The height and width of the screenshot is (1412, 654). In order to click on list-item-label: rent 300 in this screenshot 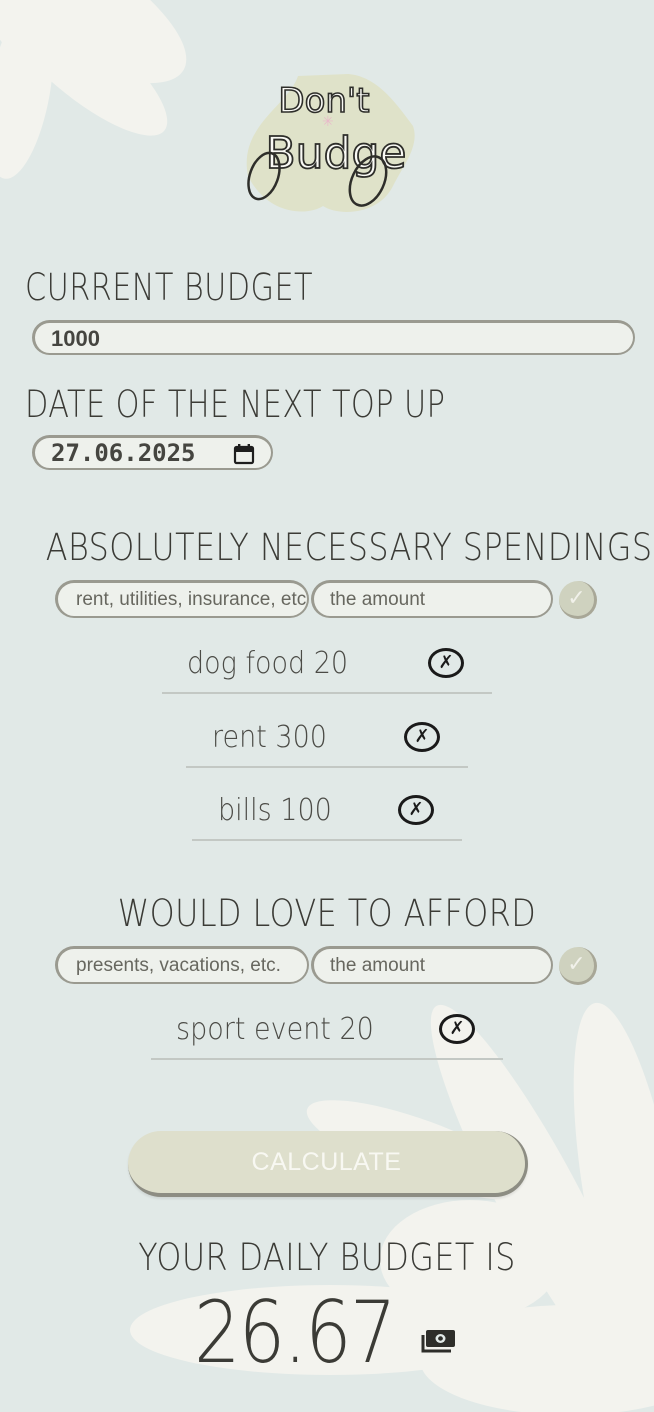, I will do `click(269, 737)`.